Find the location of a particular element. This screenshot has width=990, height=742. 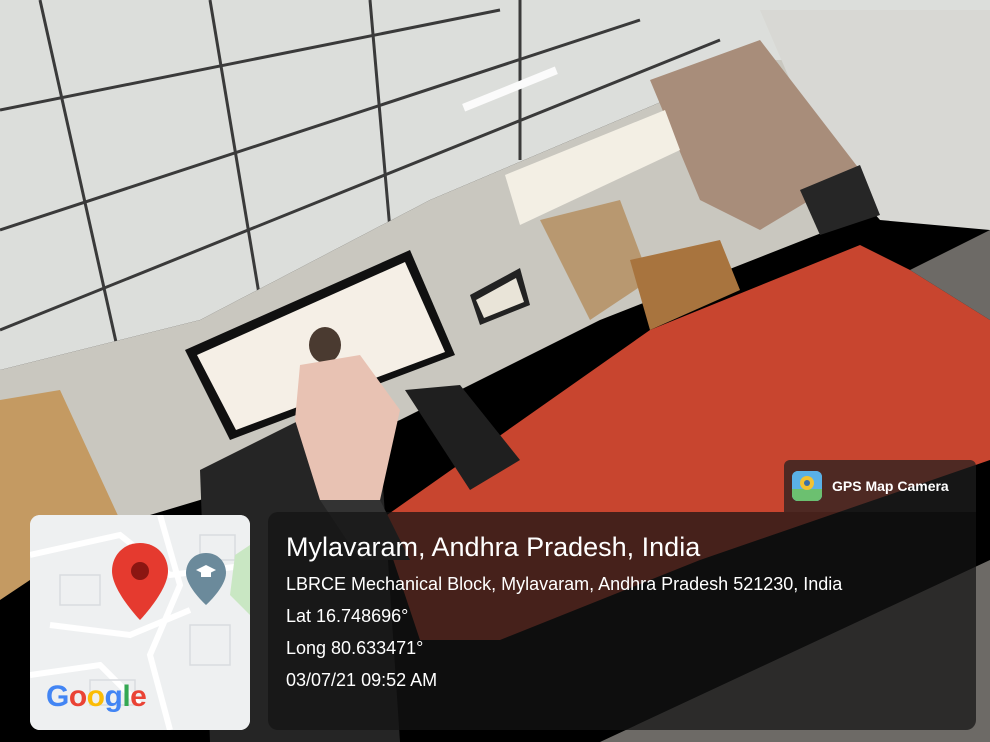

app-name: GPS Map Camera is located at coordinates (890, 486).